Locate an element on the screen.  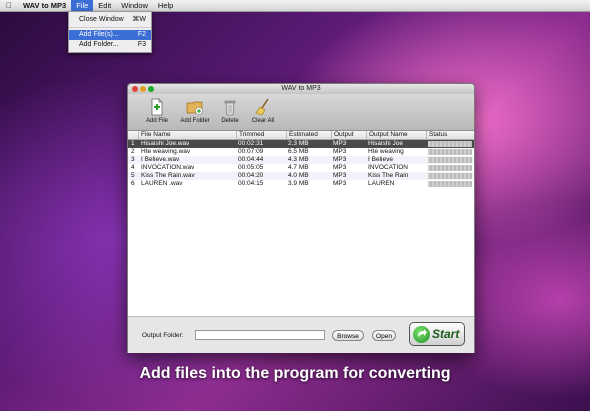
row-number: 3 is located at coordinates (133, 159).